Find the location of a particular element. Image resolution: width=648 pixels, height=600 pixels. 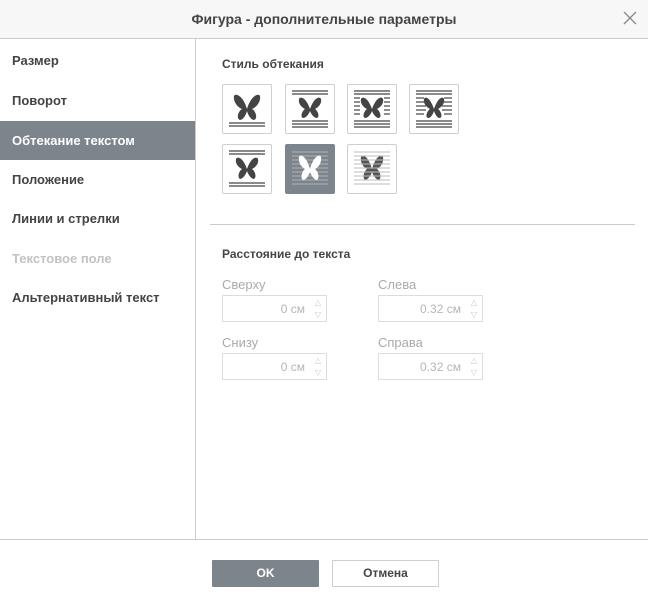

ok-button: OK is located at coordinates (265, 573).